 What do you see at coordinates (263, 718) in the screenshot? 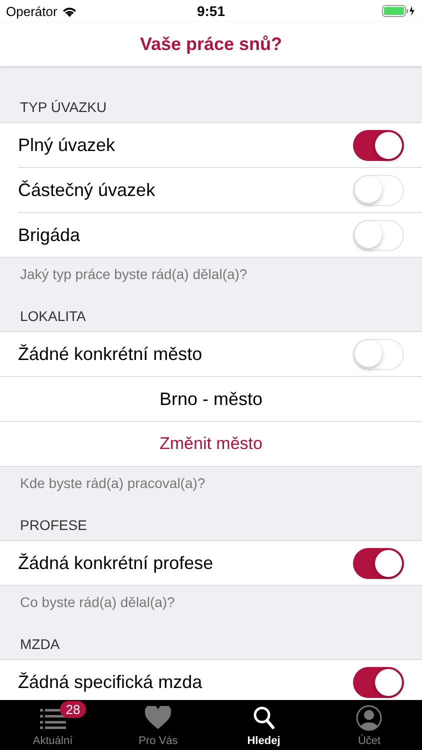
I see `search-icon` at bounding box center [263, 718].